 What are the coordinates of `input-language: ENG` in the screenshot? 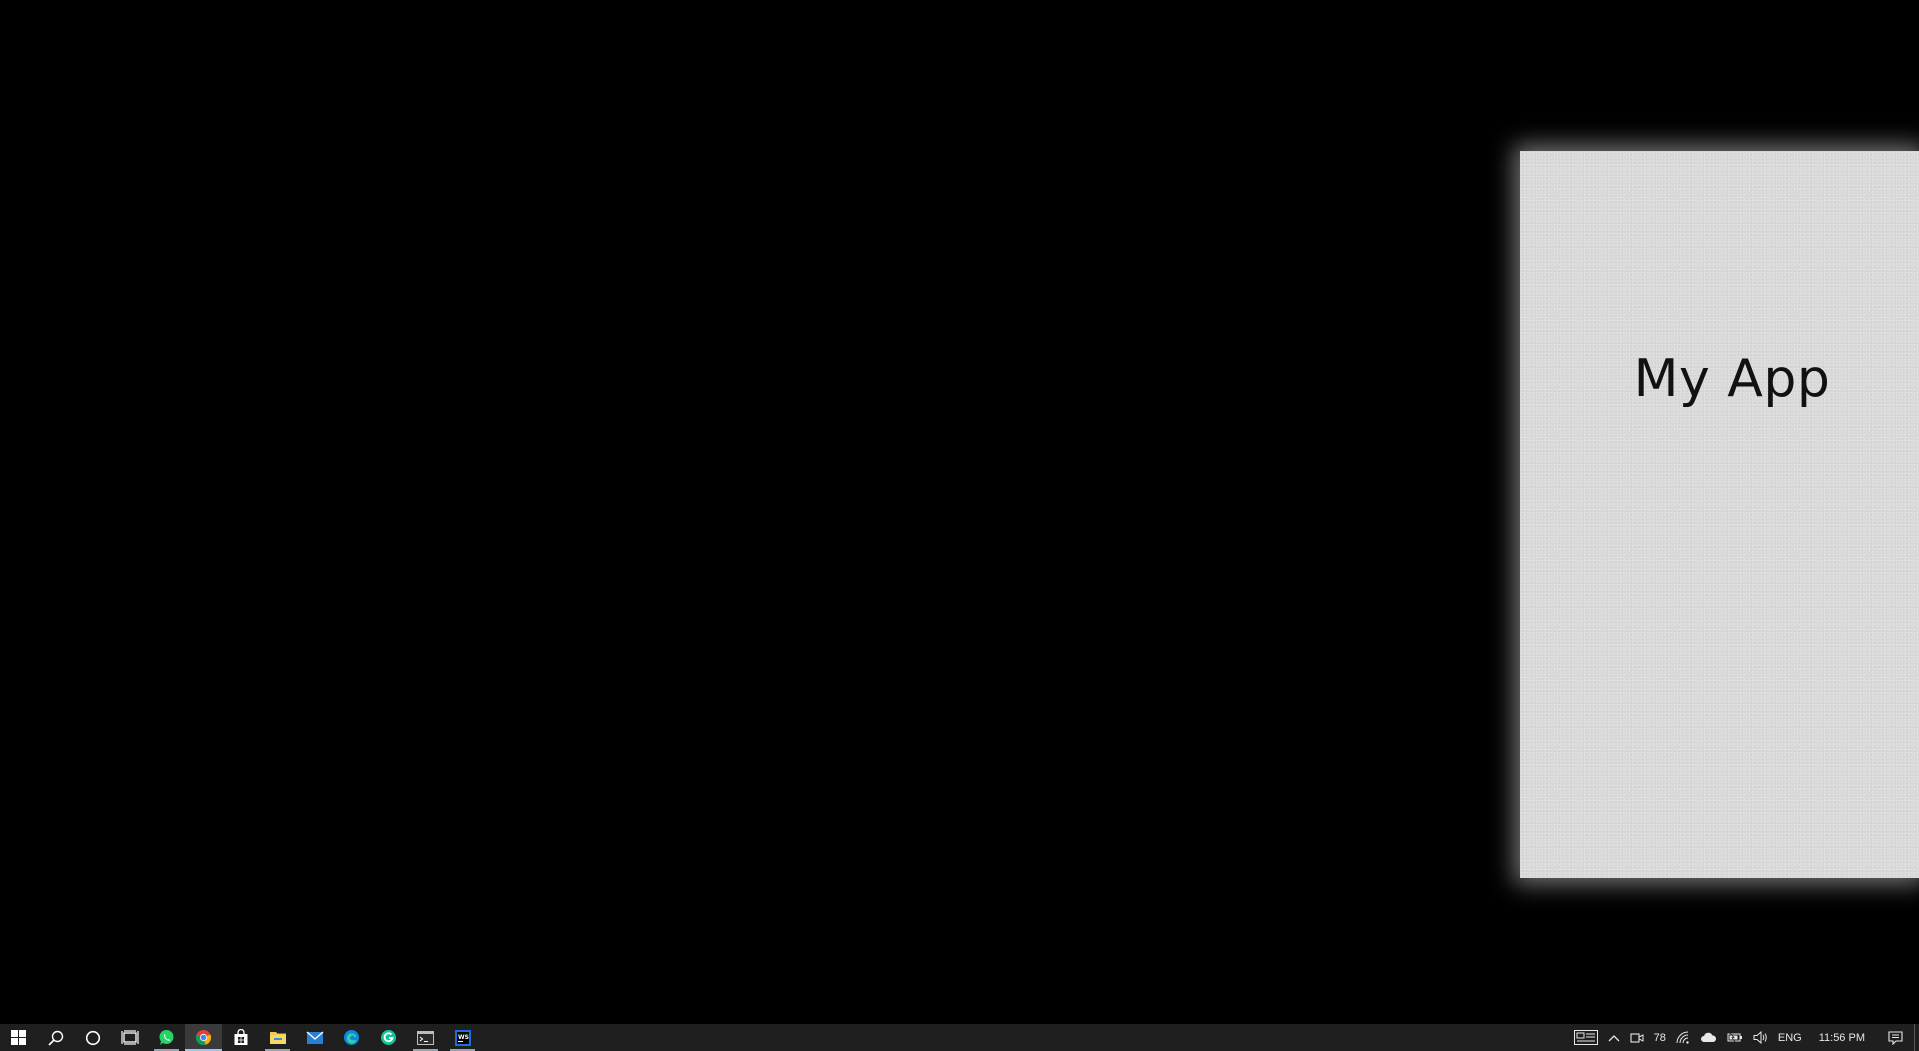 It's located at (1790, 1037).